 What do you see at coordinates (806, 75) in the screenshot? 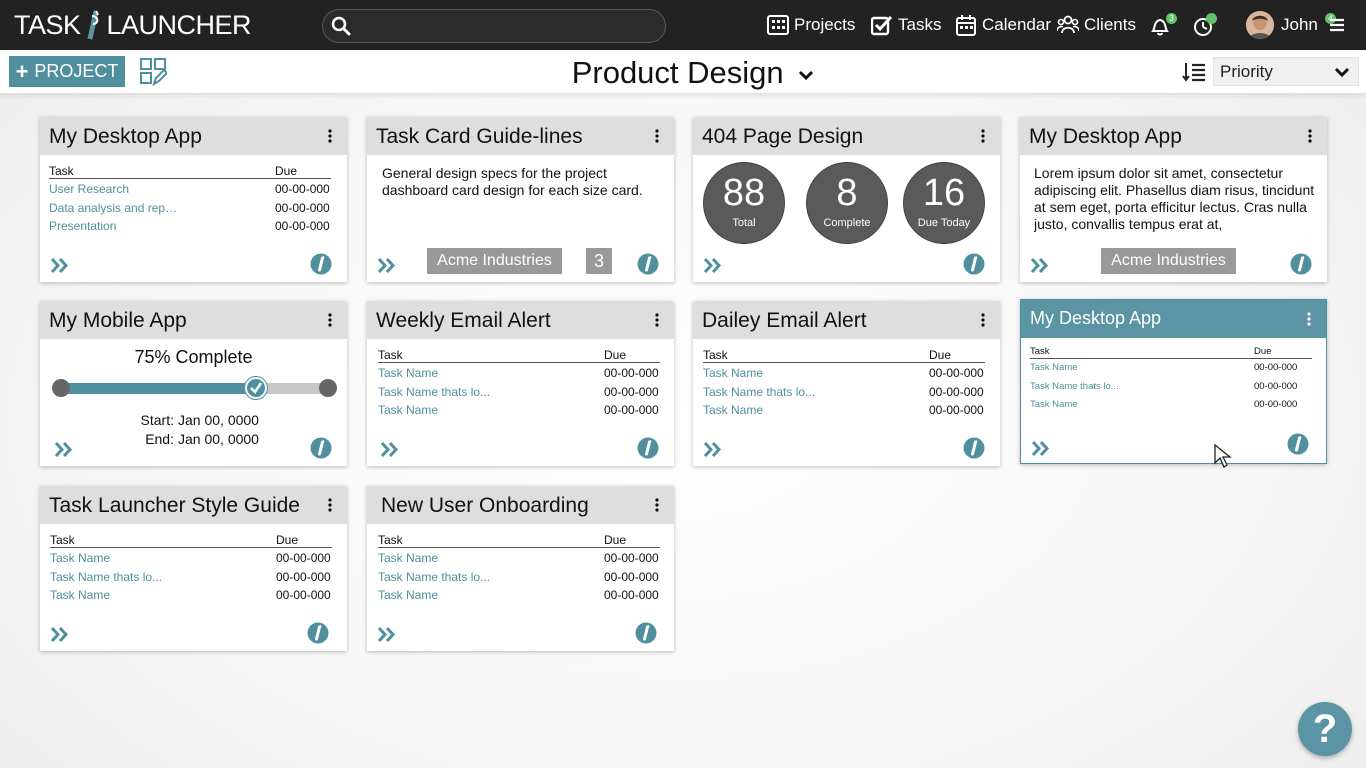
I see `chevron-down-icon` at bounding box center [806, 75].